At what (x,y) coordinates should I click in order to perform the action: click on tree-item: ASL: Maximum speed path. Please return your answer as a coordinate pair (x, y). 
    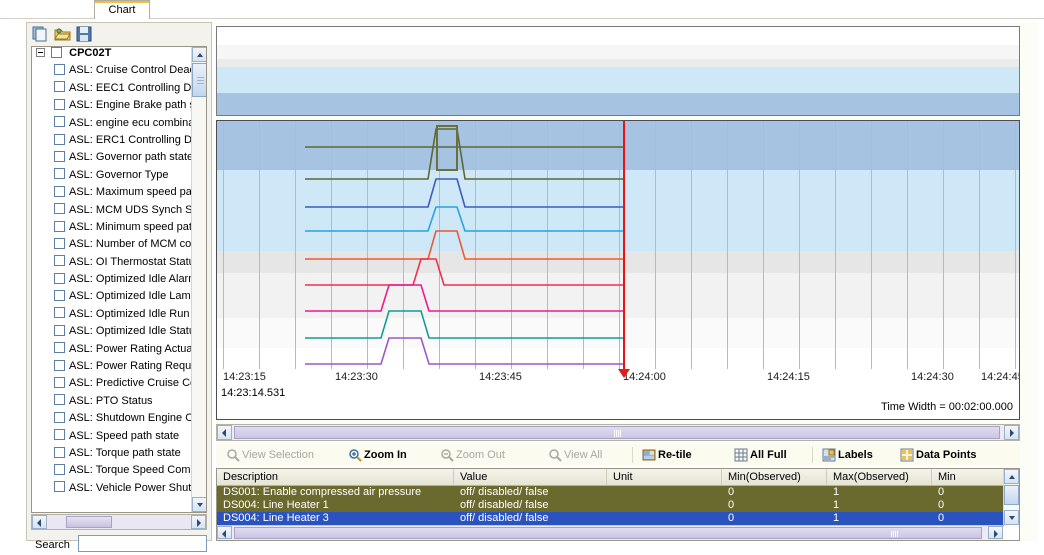
    Looking at the image, I should click on (112, 194).